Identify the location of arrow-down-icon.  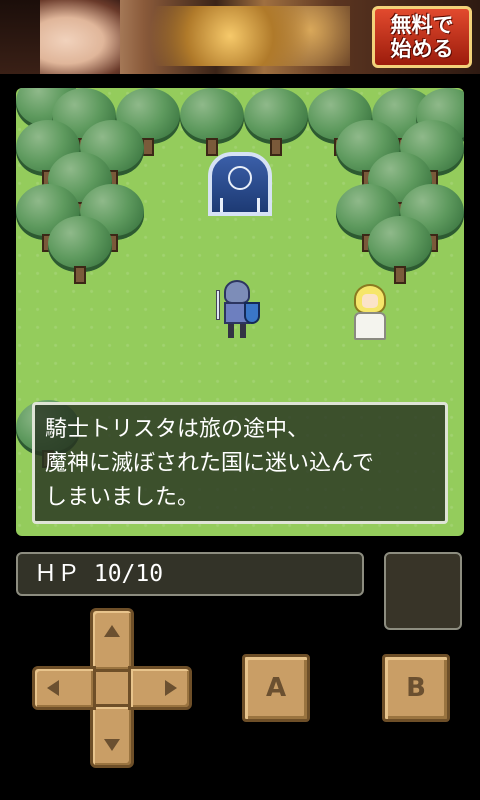
(112, 745).